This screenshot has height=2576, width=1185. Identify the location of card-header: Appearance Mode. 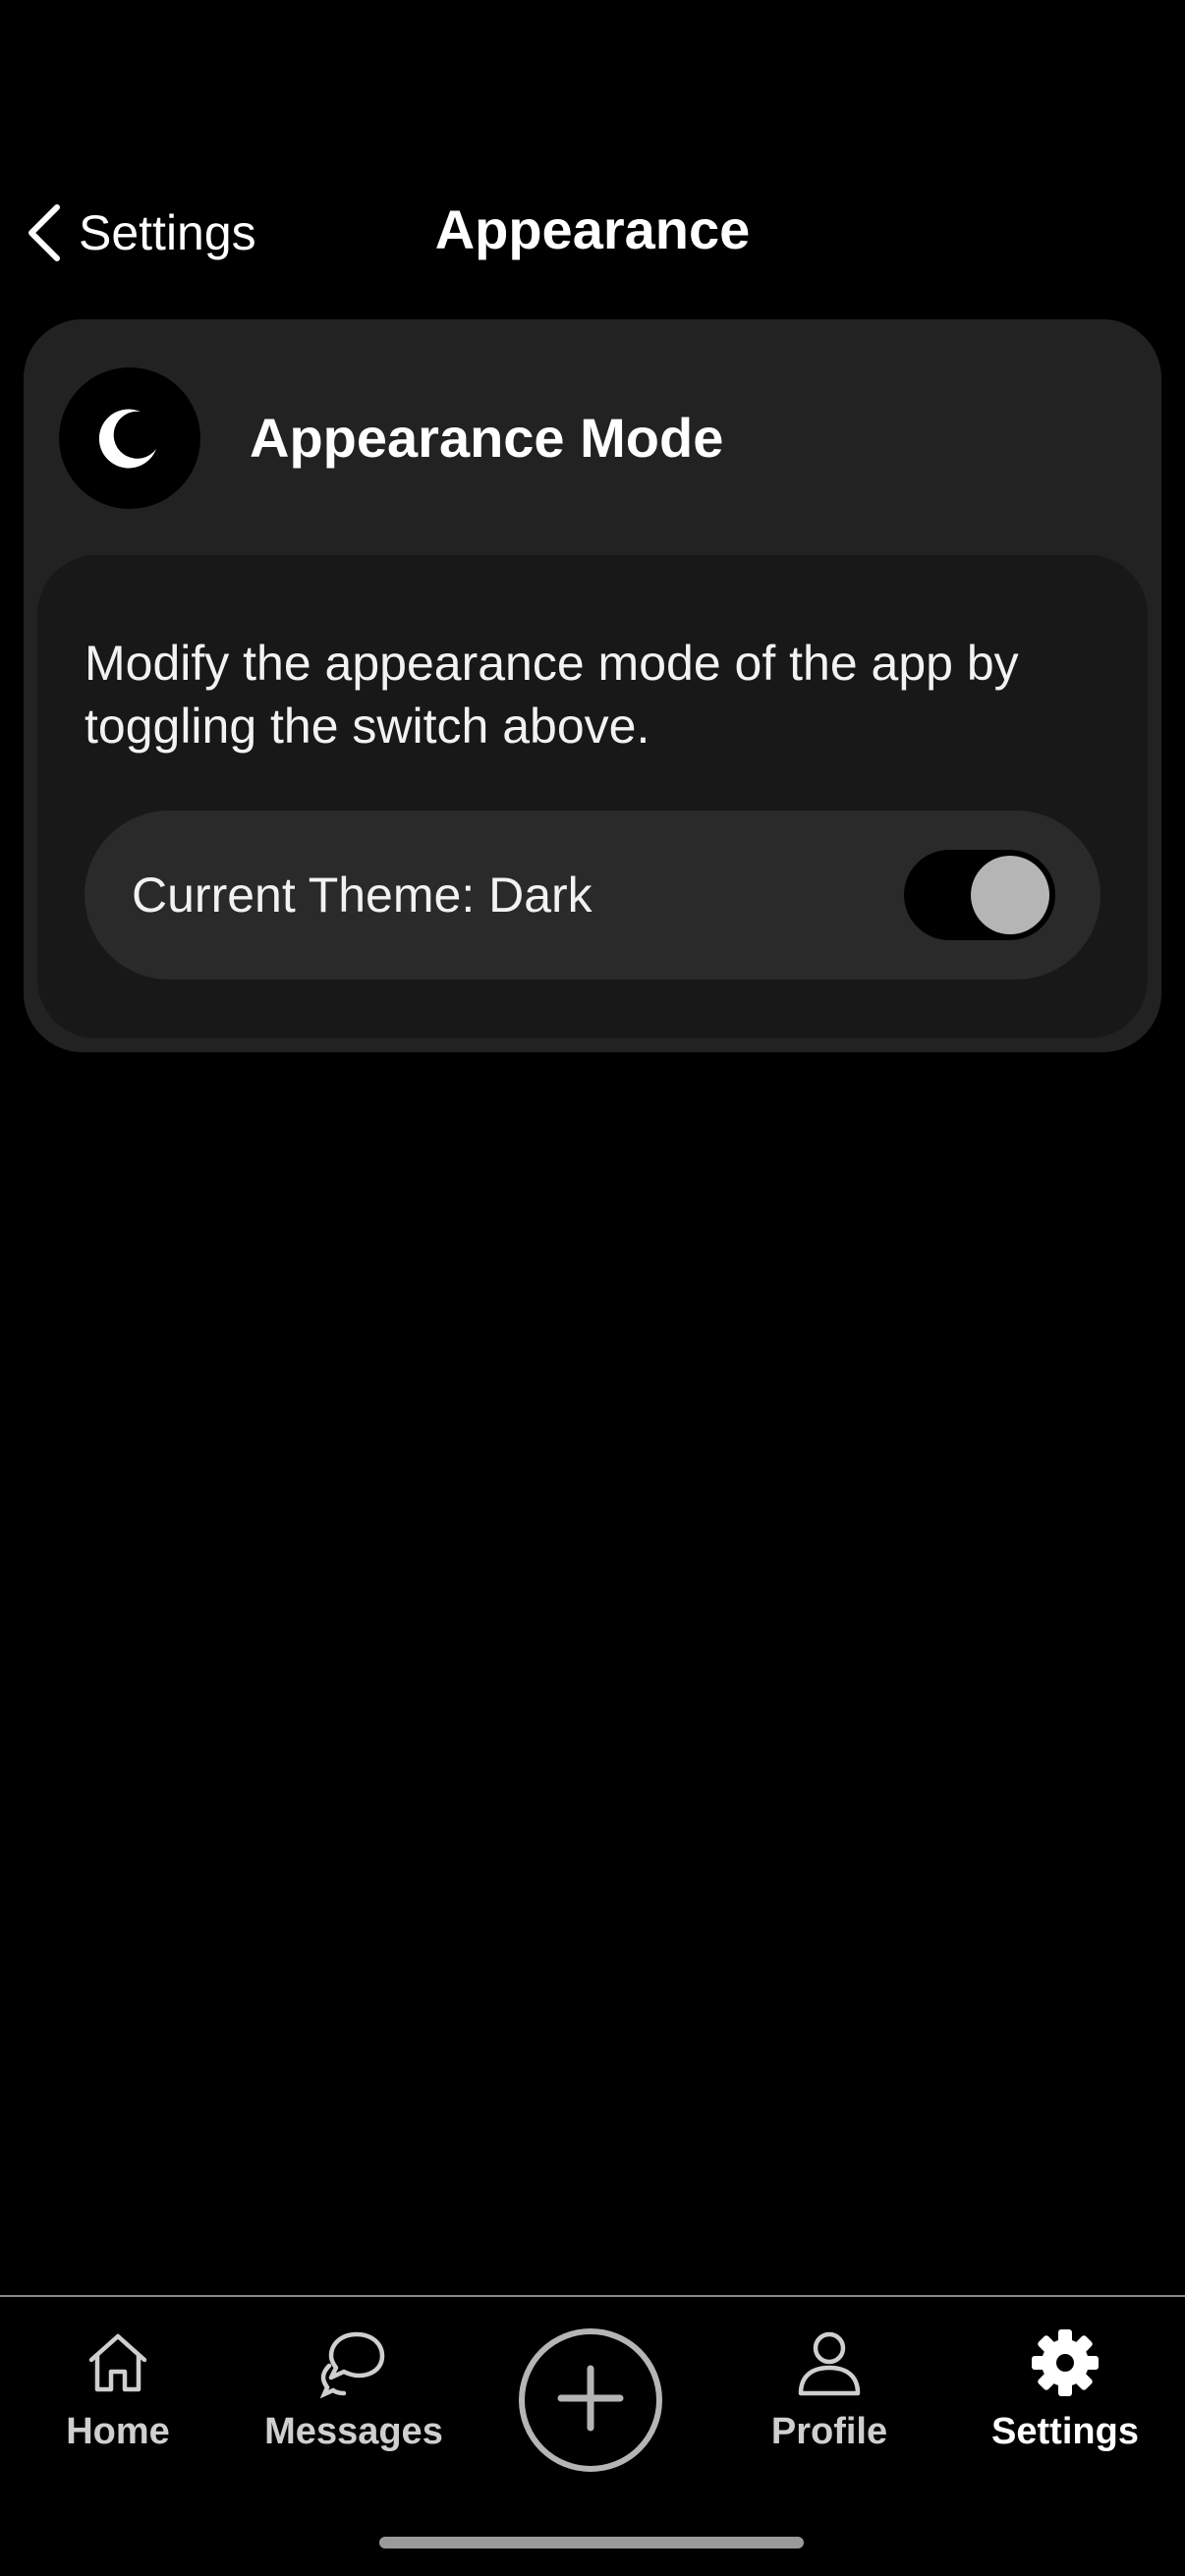
(391, 437).